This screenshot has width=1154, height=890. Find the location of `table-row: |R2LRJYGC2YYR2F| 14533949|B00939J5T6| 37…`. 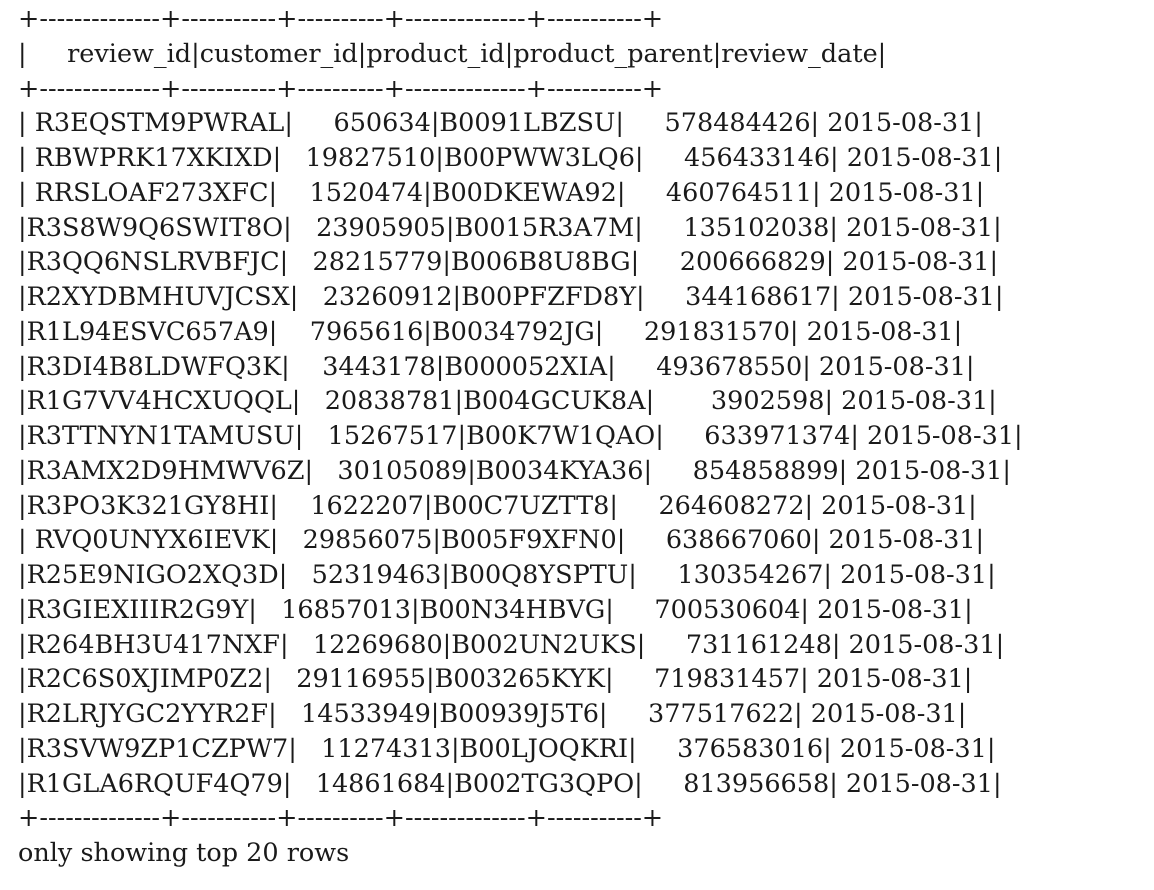

table-row: |R2LRJYGC2YYR2F| 14533949|B00939J5T6| 37… is located at coordinates (492, 714).